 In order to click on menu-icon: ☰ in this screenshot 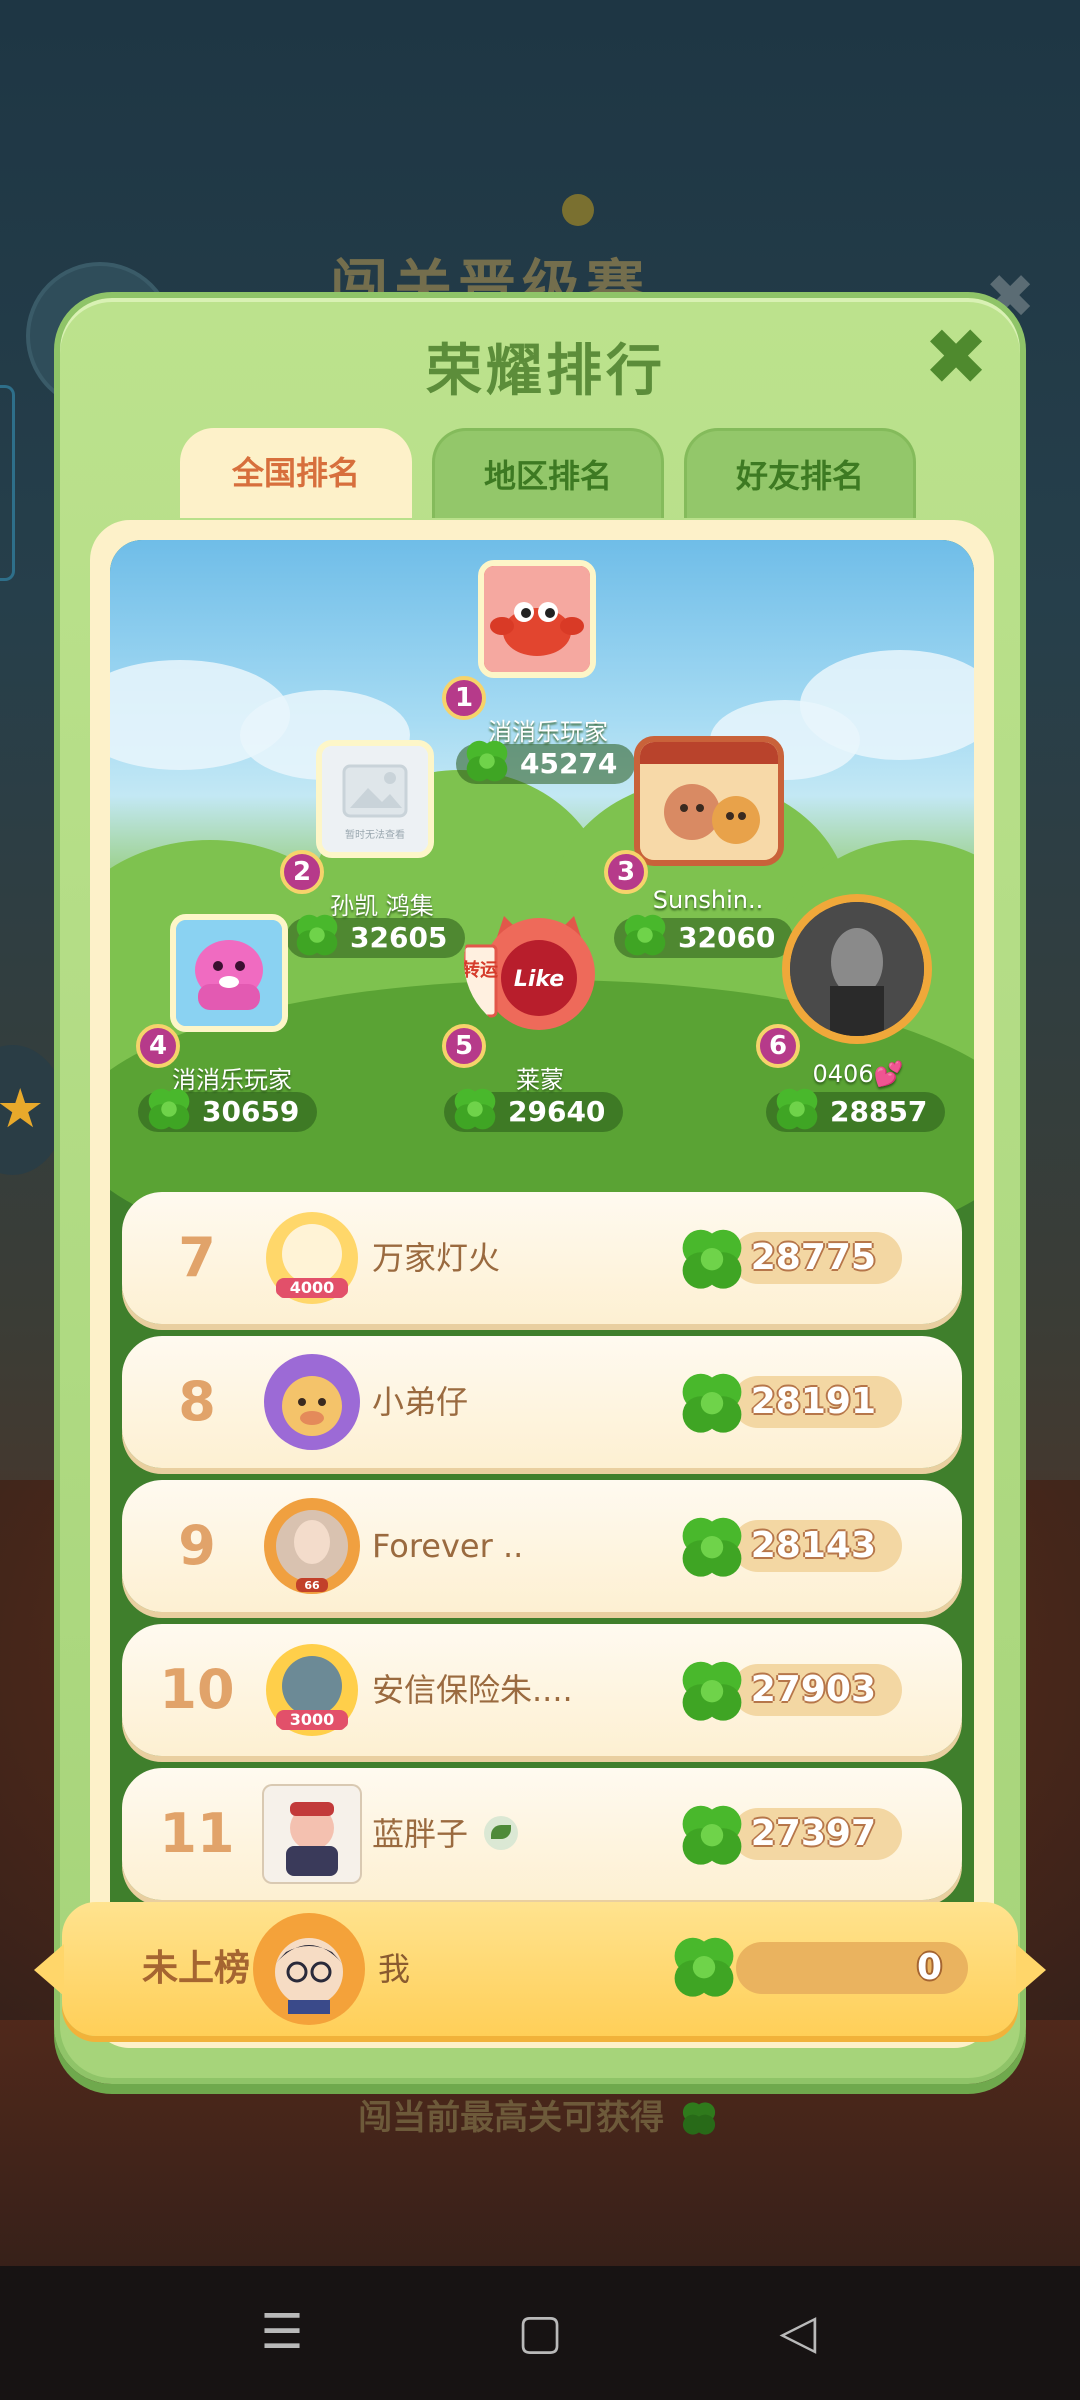, I will do `click(282, 2332)`.